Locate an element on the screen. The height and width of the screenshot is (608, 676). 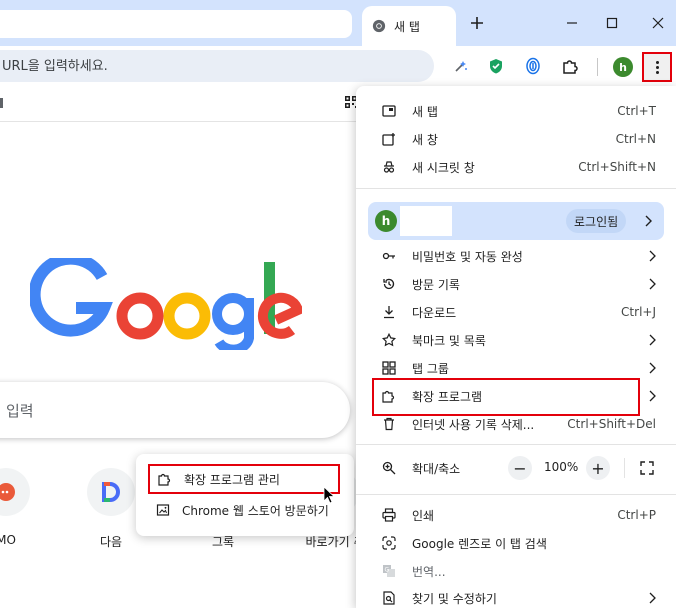
menu-item-label: 인쇄 is located at coordinates (423, 515).